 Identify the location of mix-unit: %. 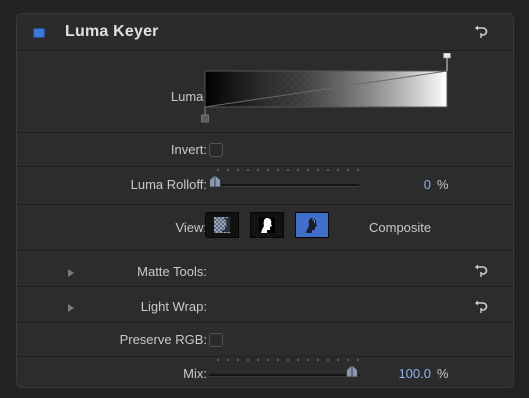
(443, 373).